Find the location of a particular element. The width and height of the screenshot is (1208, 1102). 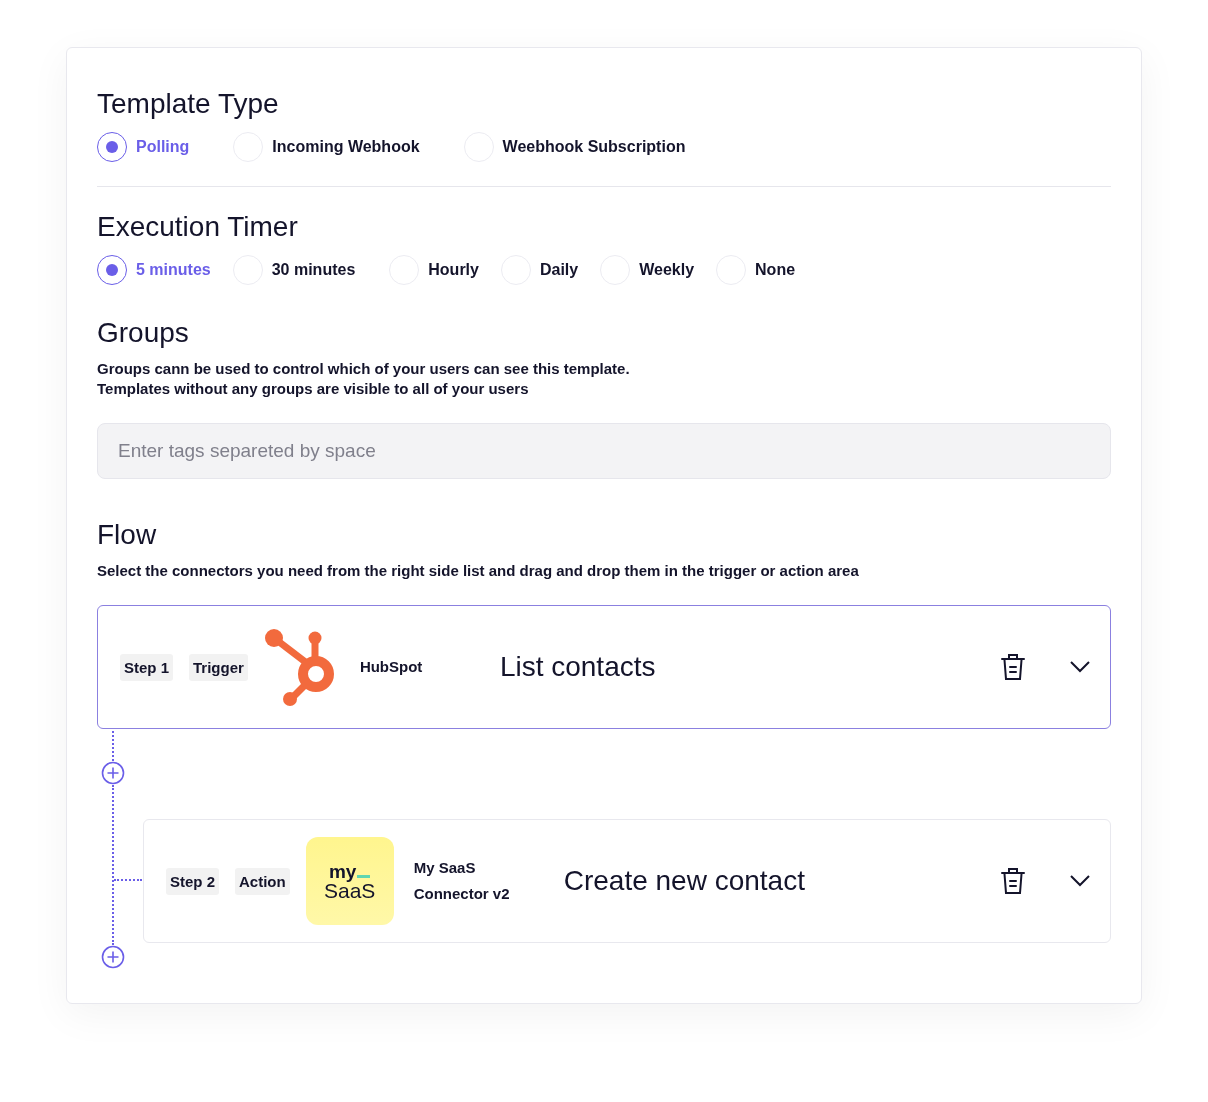

radio-option: 5 minutes is located at coordinates (154, 270).